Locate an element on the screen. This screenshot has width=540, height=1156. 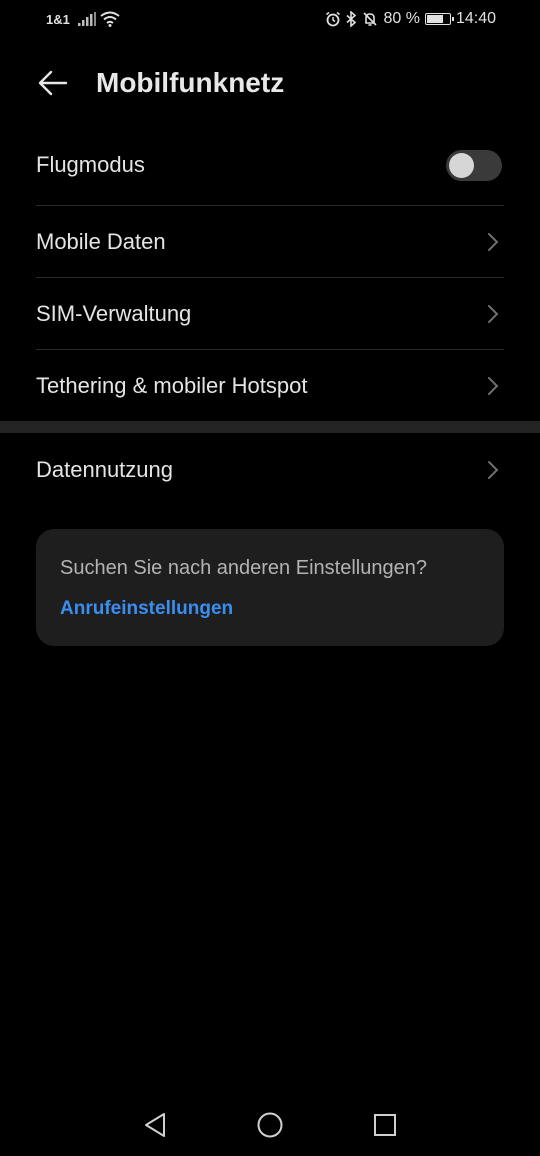
tethering-hotspot-label: Tethering & mobiler Hotspot is located at coordinates (172, 385).